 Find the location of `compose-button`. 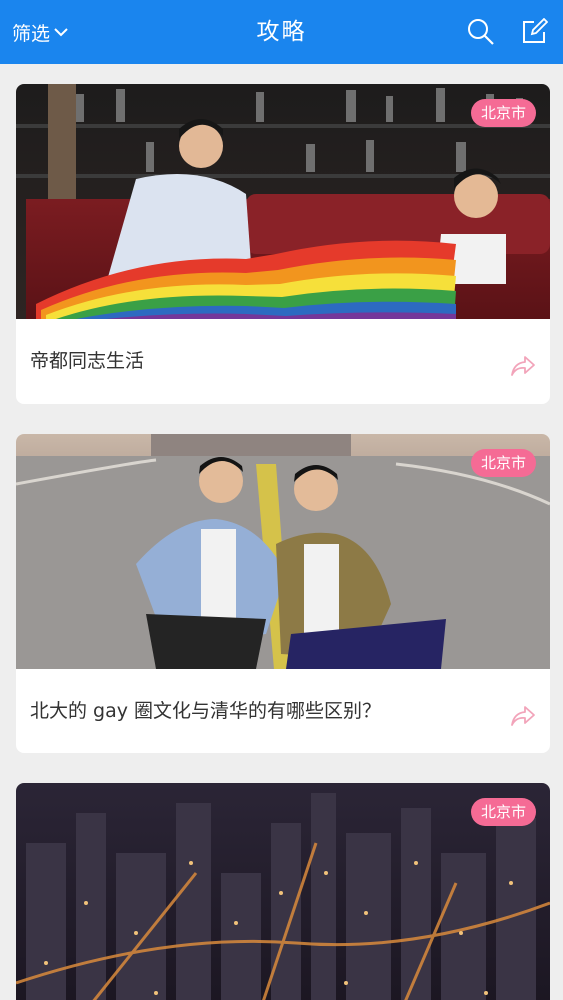

compose-button is located at coordinates (534, 32).